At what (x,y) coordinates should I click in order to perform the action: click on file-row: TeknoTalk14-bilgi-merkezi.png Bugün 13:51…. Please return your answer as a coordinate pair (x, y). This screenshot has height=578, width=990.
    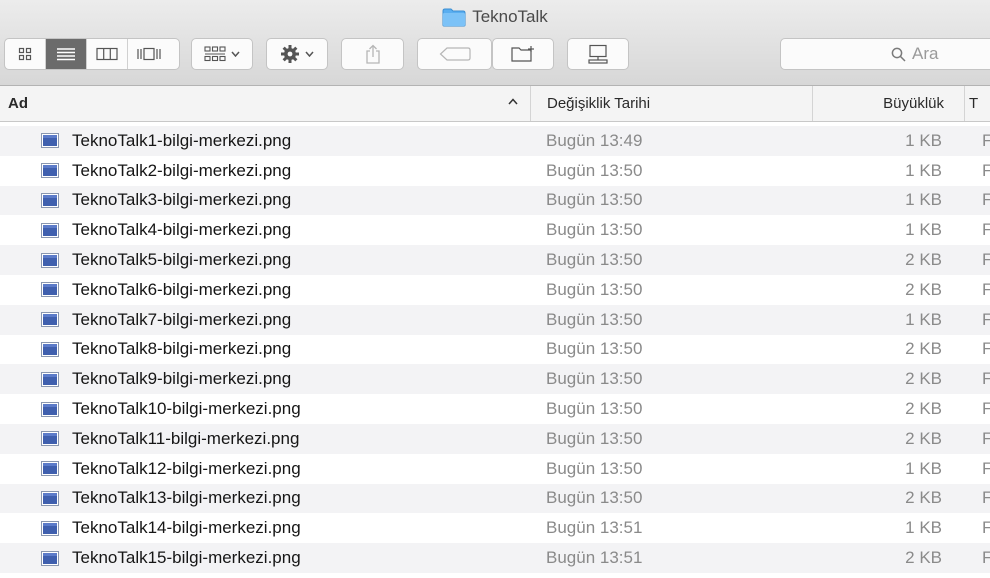
    Looking at the image, I should click on (495, 528).